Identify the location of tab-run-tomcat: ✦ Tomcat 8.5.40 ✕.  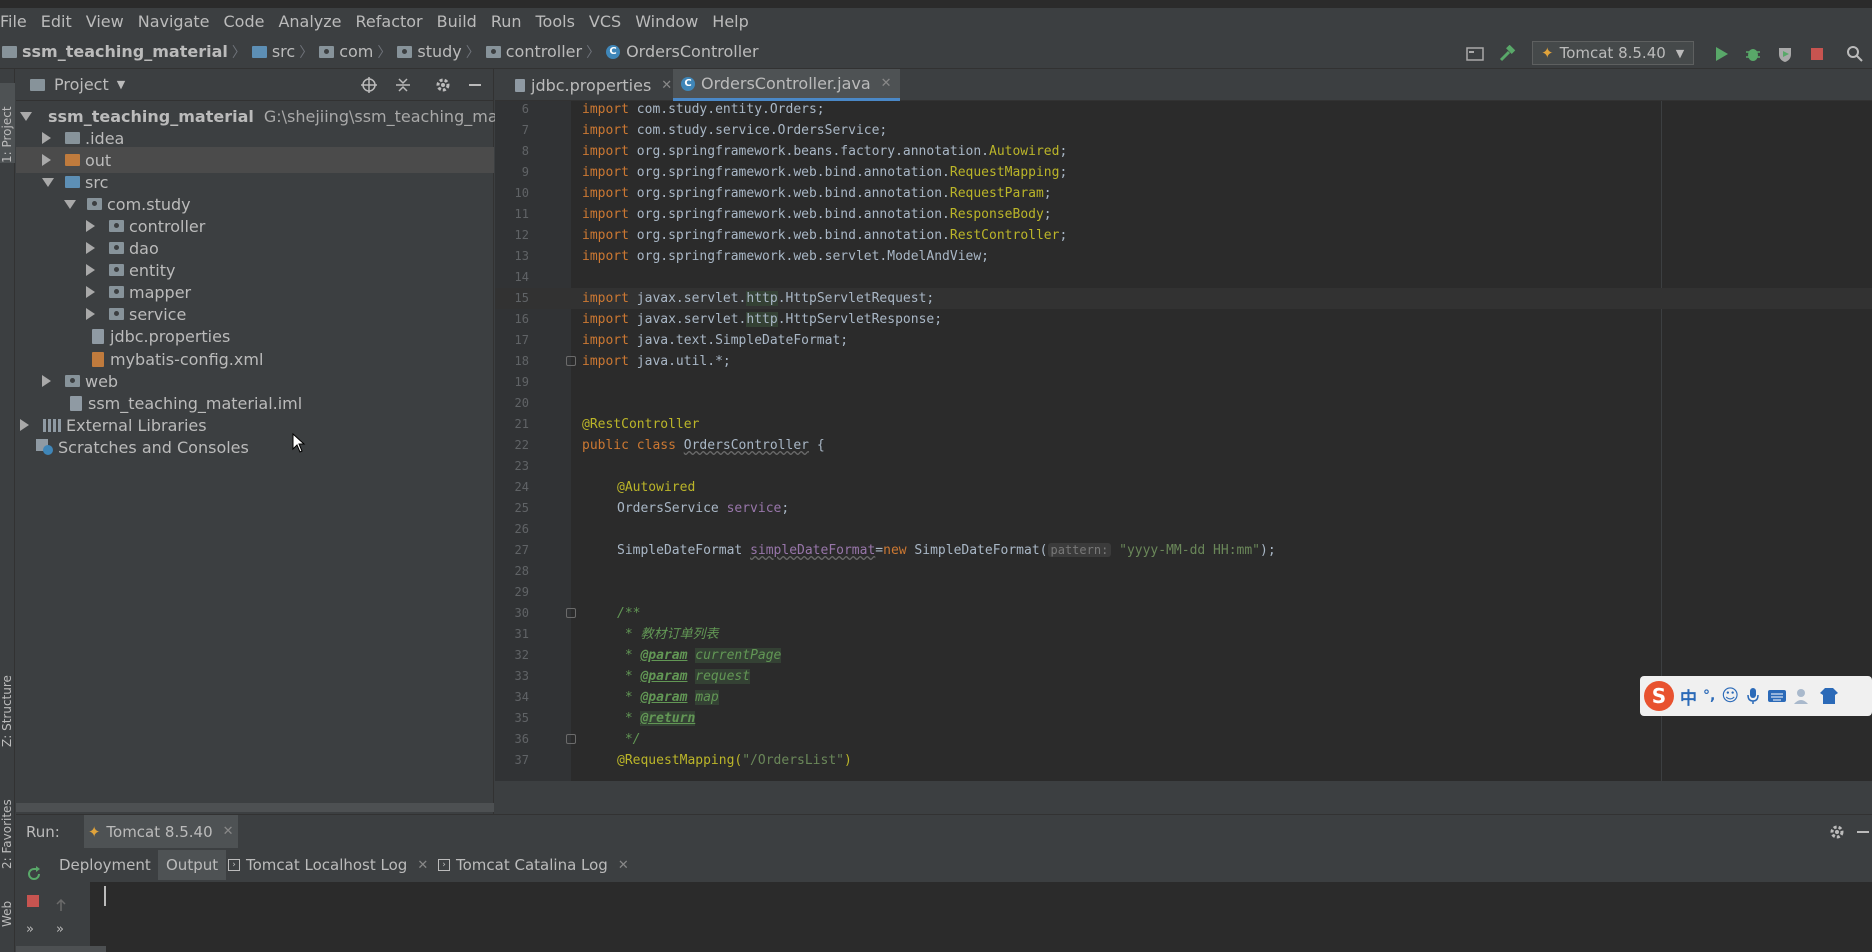
(160, 831).